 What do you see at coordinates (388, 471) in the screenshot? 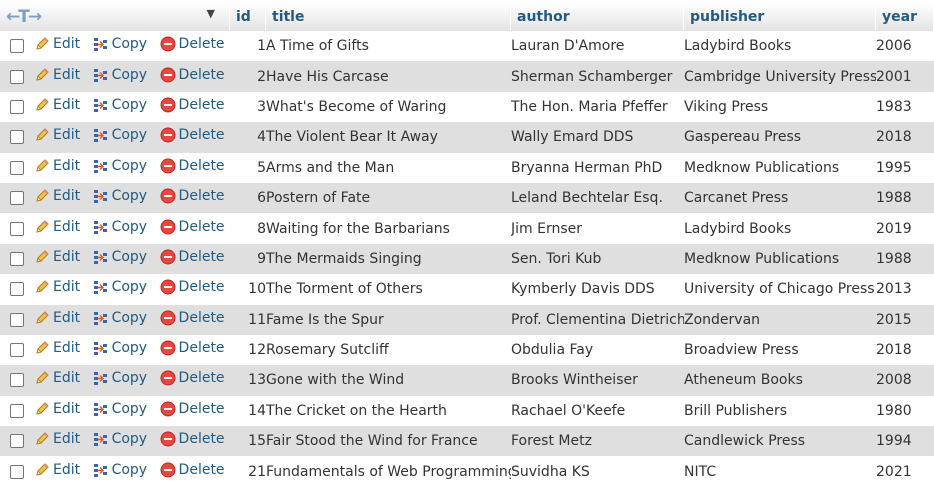
I see `cell-title: Fundamentals of Web Programming` at bounding box center [388, 471].